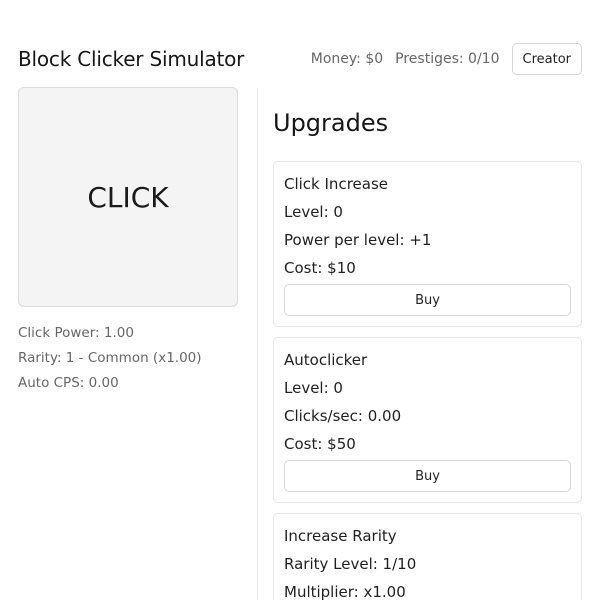 The height and width of the screenshot is (600, 600). Describe the element at coordinates (343, 416) in the screenshot. I see `upgrade-detail: Clicks/sec: 0.00` at that location.